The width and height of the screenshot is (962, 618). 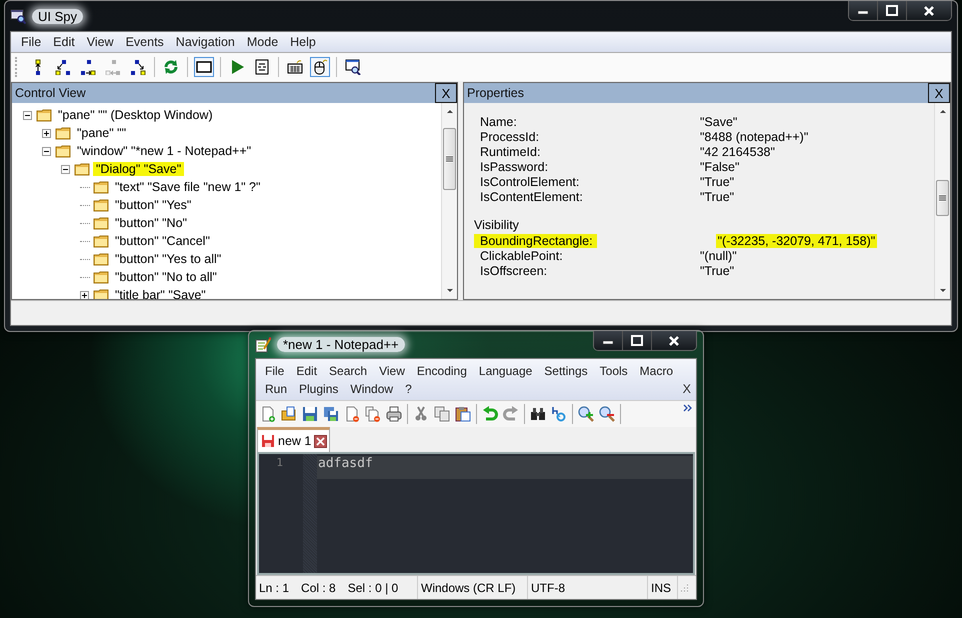 I want to click on close-document-button: X, so click(x=686, y=389).